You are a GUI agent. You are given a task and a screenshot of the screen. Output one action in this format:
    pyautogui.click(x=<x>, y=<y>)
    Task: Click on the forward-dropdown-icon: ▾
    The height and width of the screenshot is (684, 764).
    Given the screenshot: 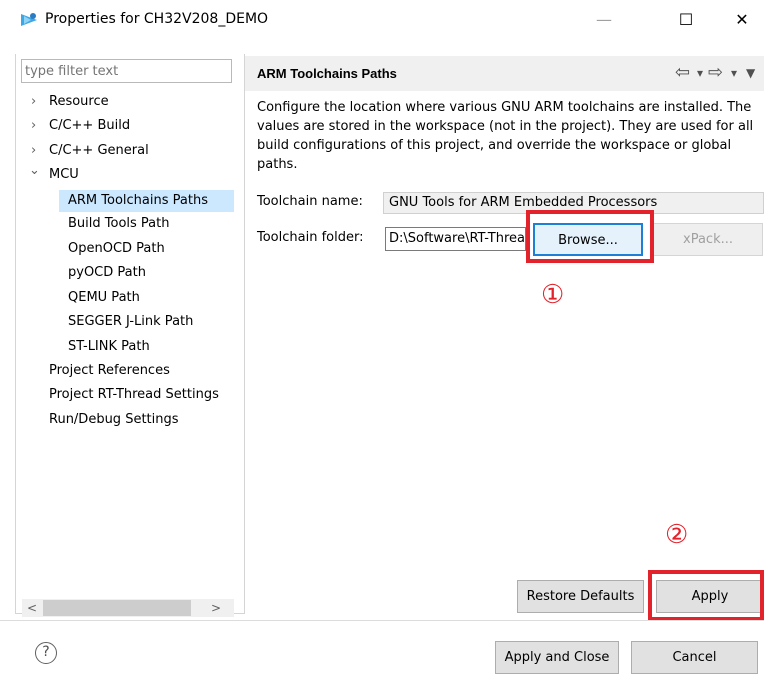 What is the action you would take?
    pyautogui.click(x=734, y=73)
    